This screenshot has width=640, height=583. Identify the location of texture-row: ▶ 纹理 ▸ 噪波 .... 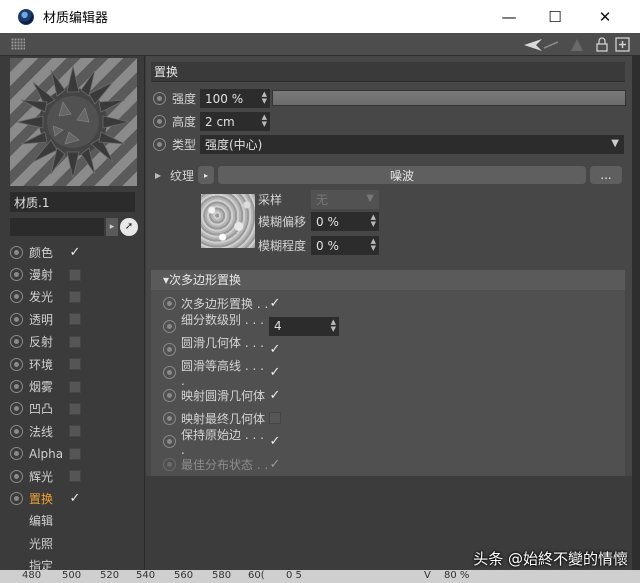
(388, 175).